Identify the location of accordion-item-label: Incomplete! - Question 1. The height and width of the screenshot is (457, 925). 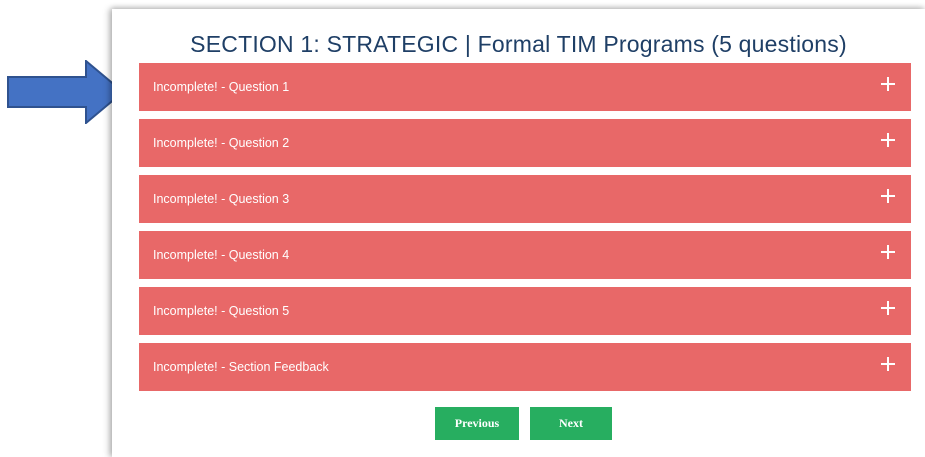
(221, 87).